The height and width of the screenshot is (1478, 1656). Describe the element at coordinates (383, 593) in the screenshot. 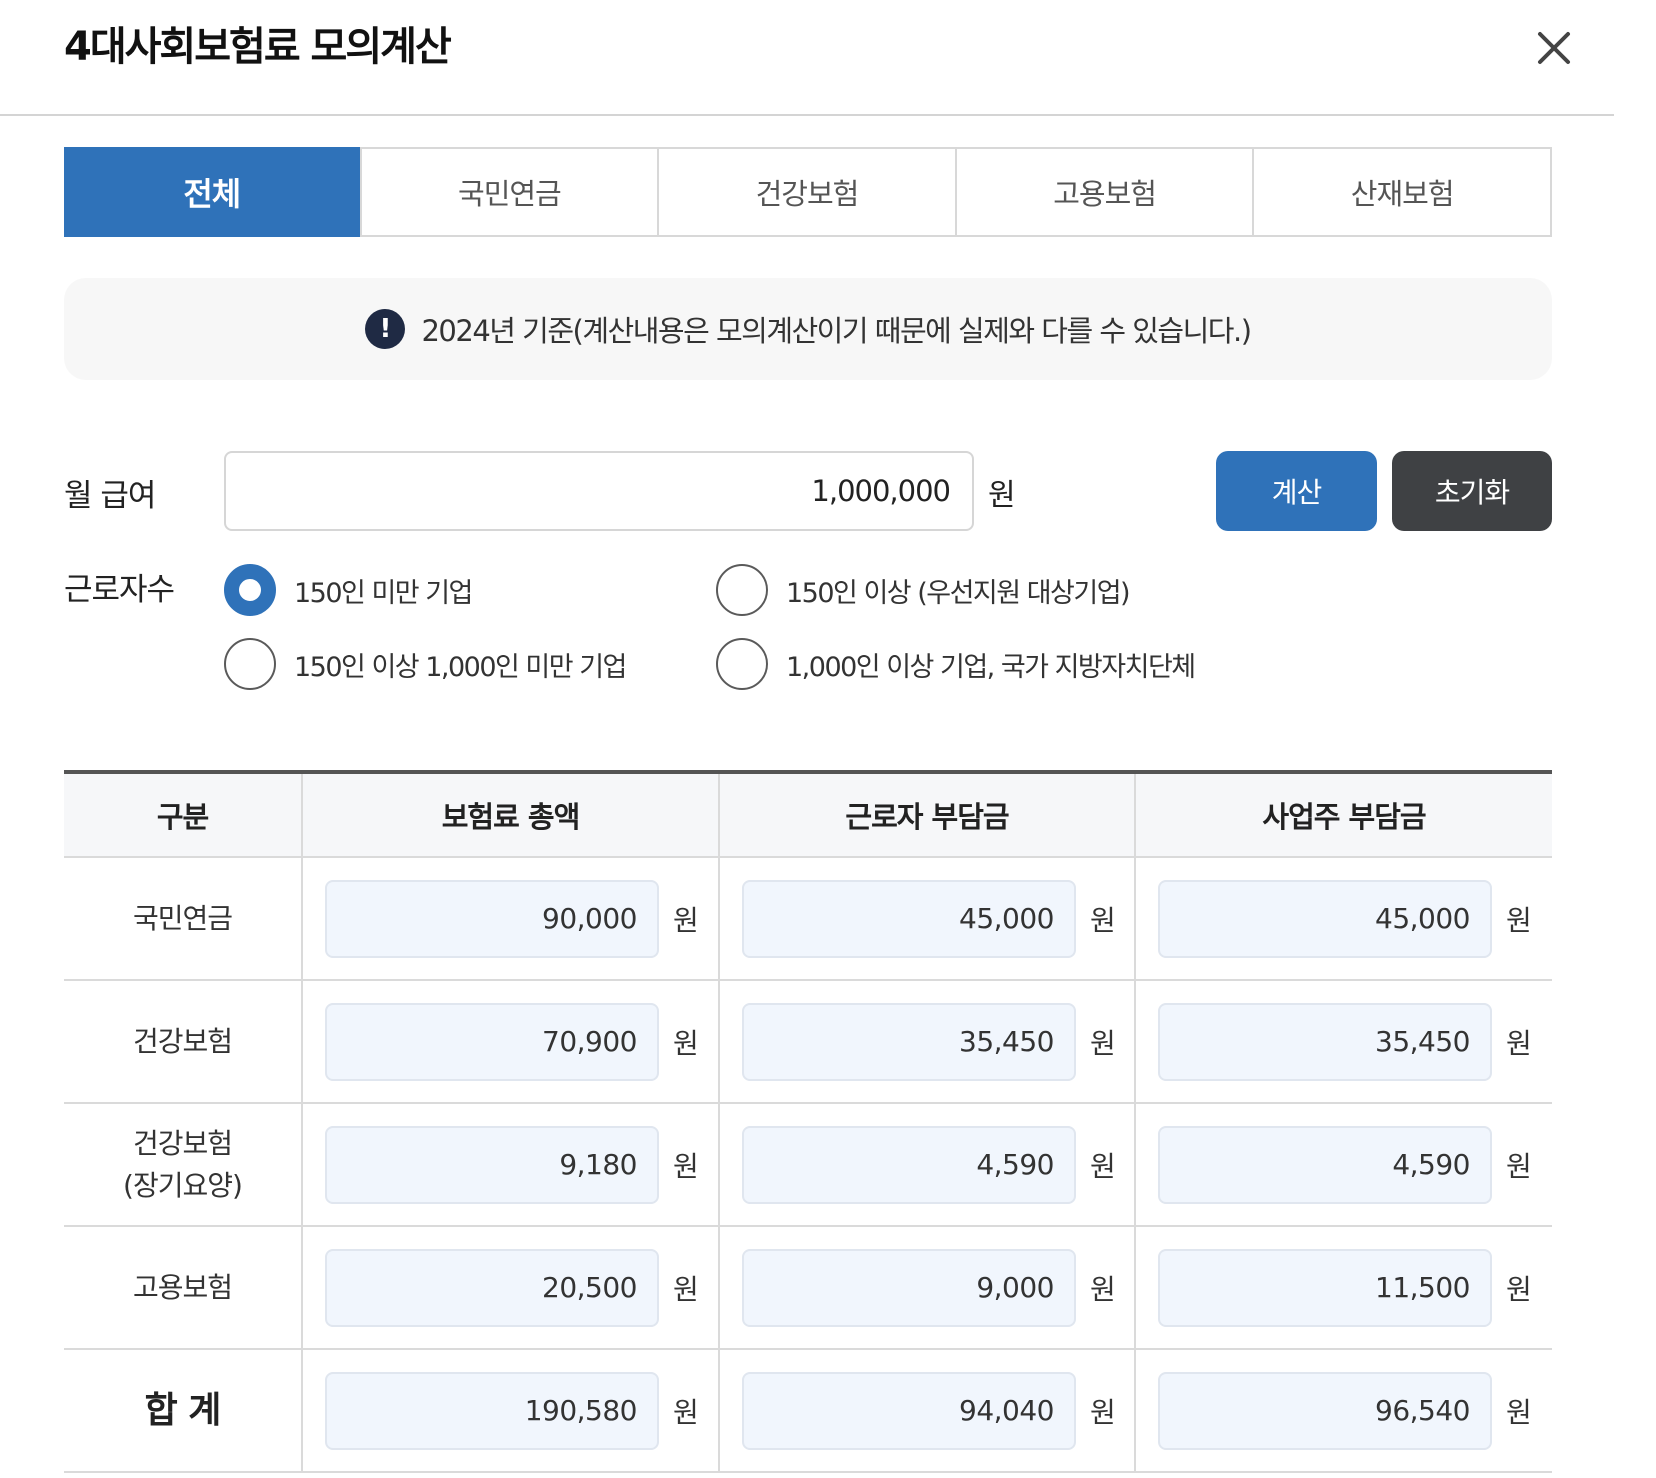

I see `radio-label: 150인 미만 기업` at that location.